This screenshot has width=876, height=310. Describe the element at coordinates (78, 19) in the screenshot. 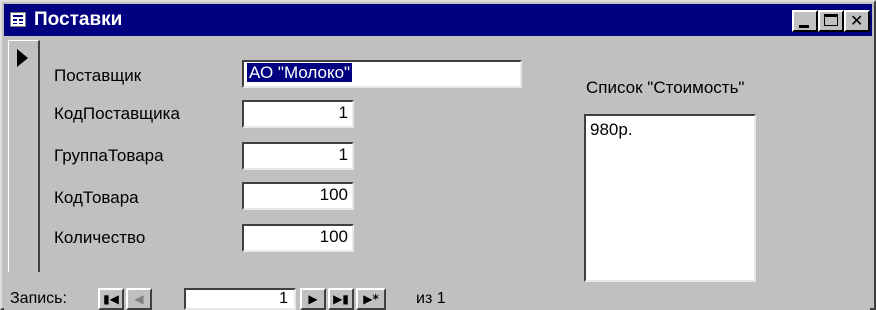

I see `window-title: Поставки` at that location.